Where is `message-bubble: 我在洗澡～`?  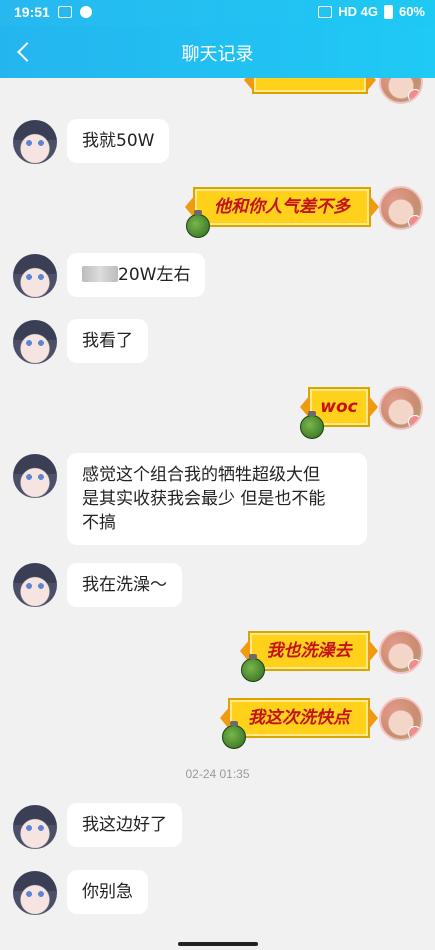
message-bubble: 我在洗澡～ is located at coordinates (124, 585).